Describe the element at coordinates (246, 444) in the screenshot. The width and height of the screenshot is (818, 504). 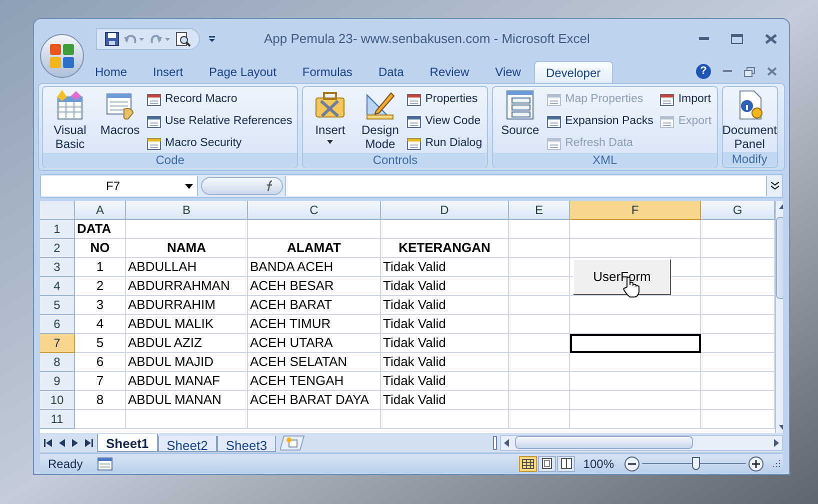
I see `sheet-tab: Sheet3` at that location.